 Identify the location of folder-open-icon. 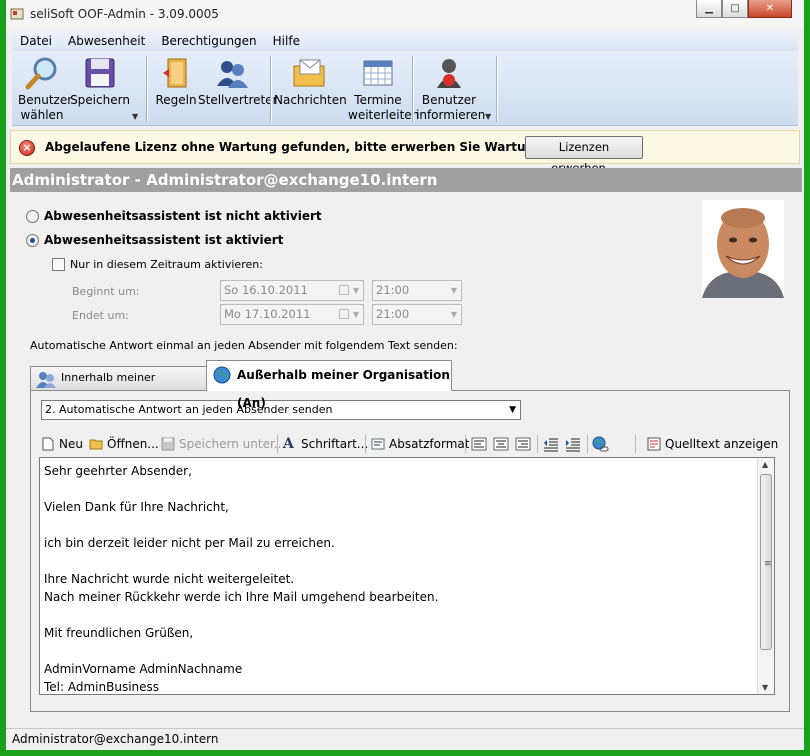
(96, 444).